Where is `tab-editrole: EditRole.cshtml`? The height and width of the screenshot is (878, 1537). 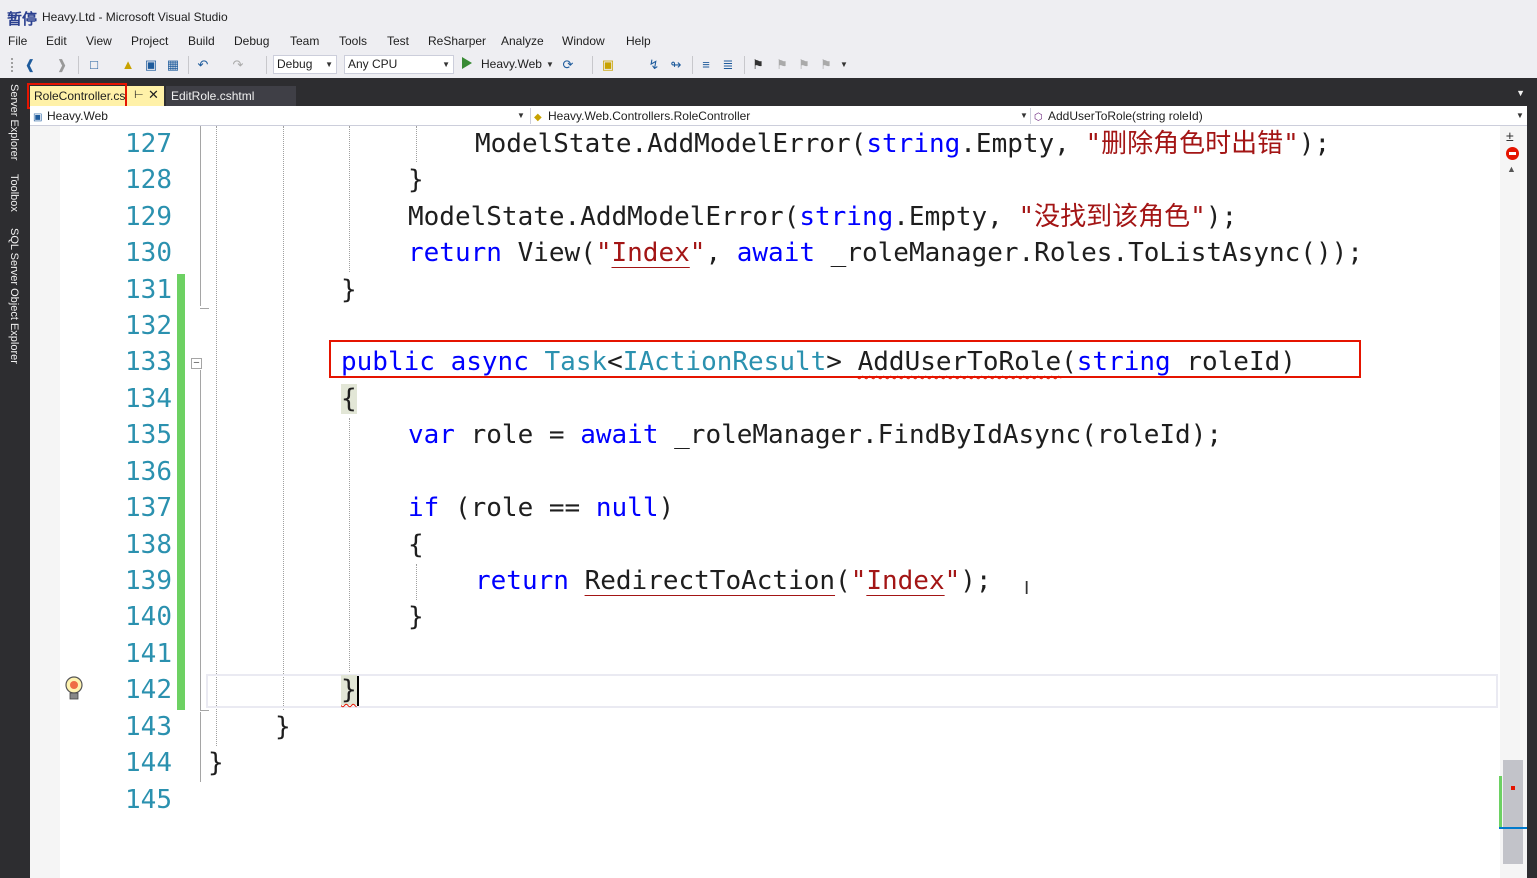 tab-editrole: EditRole.cshtml is located at coordinates (231, 96).